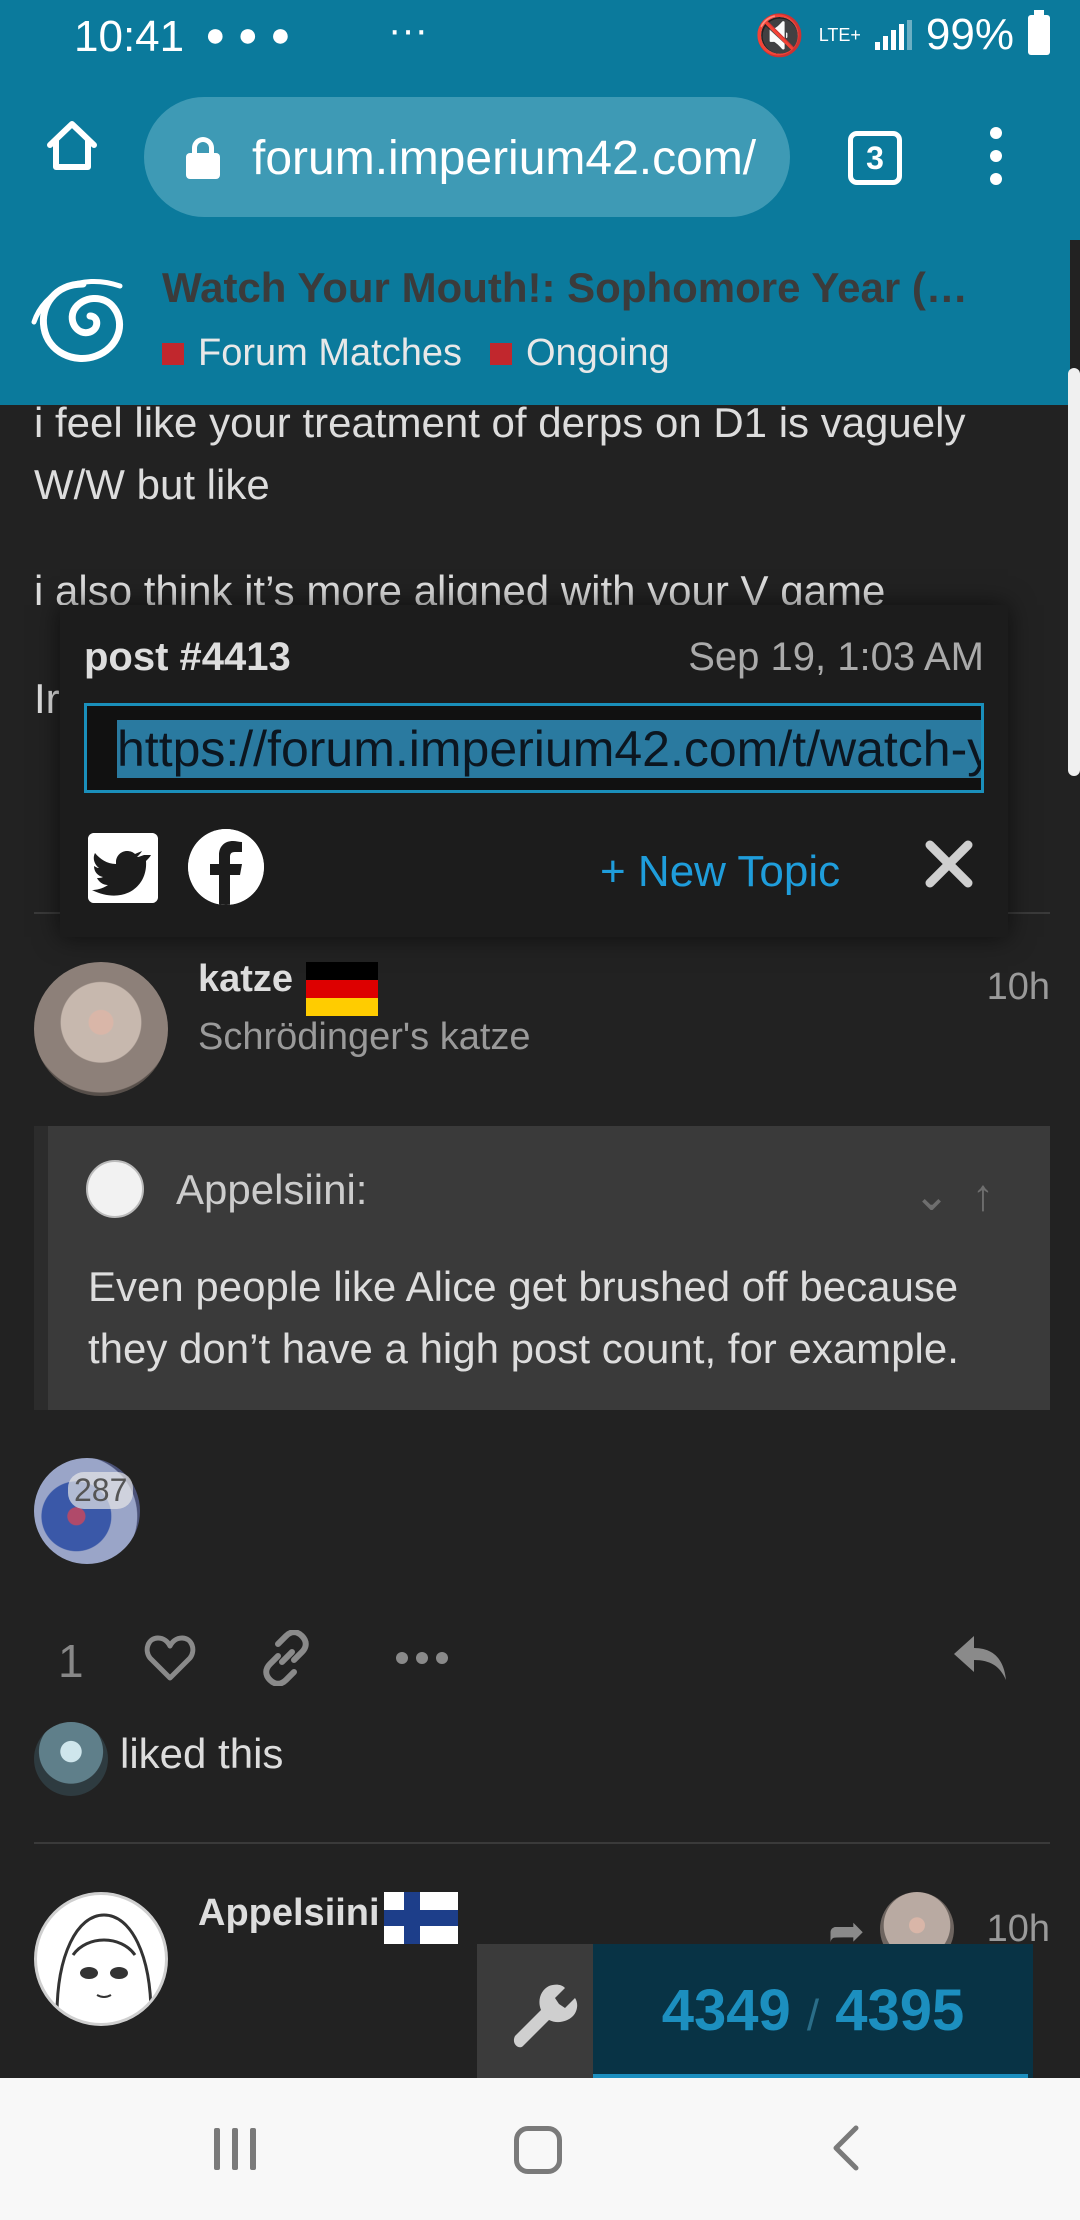 The height and width of the screenshot is (2220, 1080). What do you see at coordinates (202, 1753) in the screenshot?
I see `liked-this-text: liked this` at bounding box center [202, 1753].